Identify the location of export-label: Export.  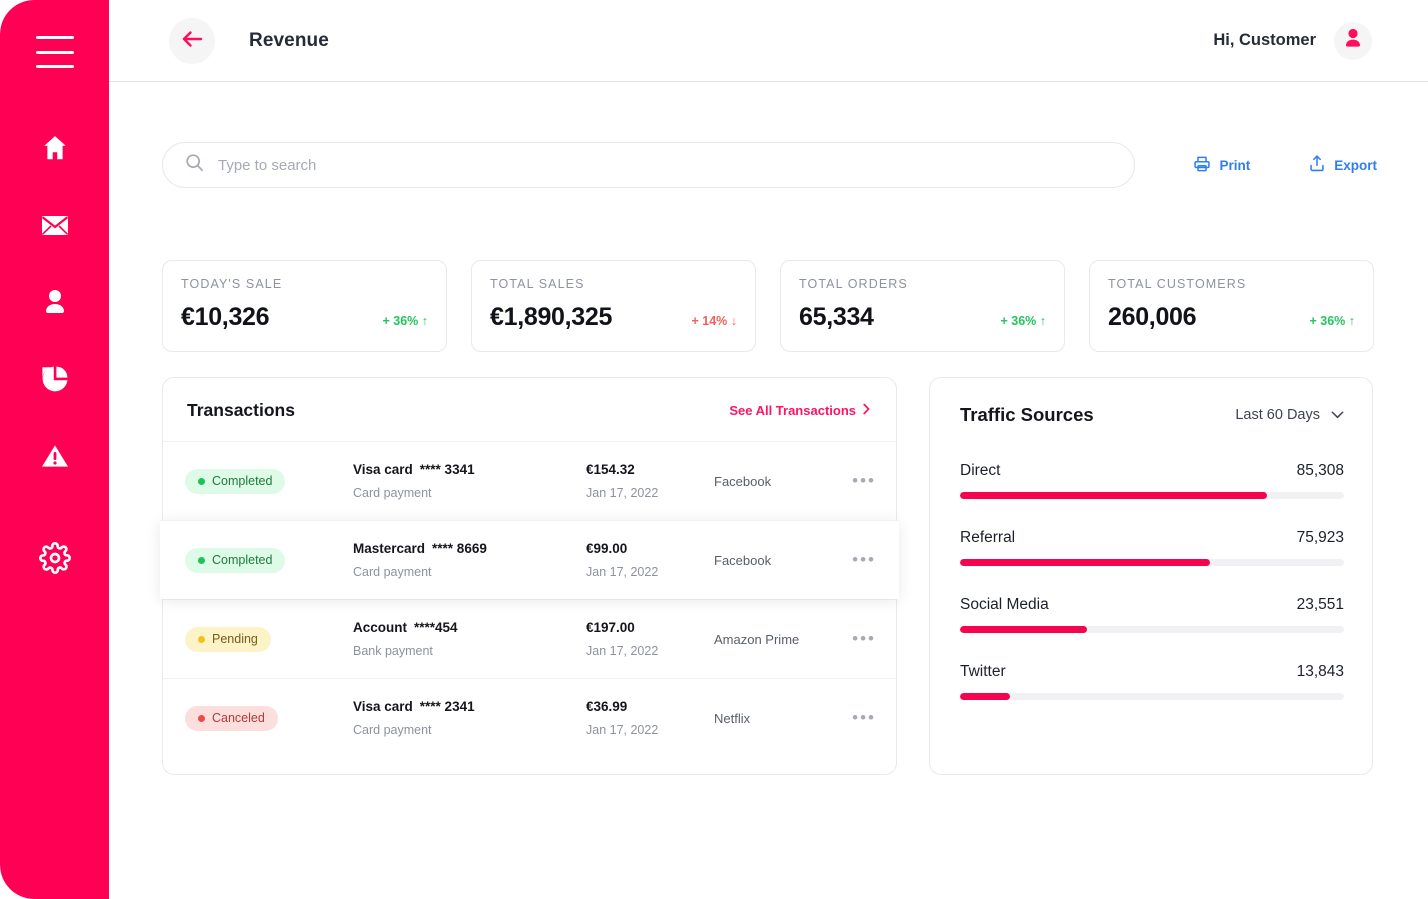
(1355, 165).